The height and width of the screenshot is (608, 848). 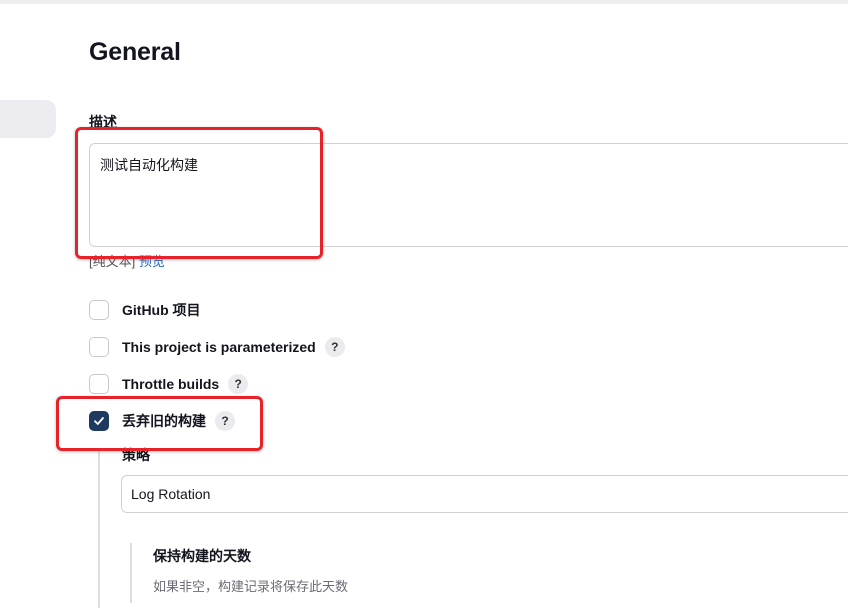 I want to click on option-parameterized: This project is parameterized ?, so click(x=217, y=347).